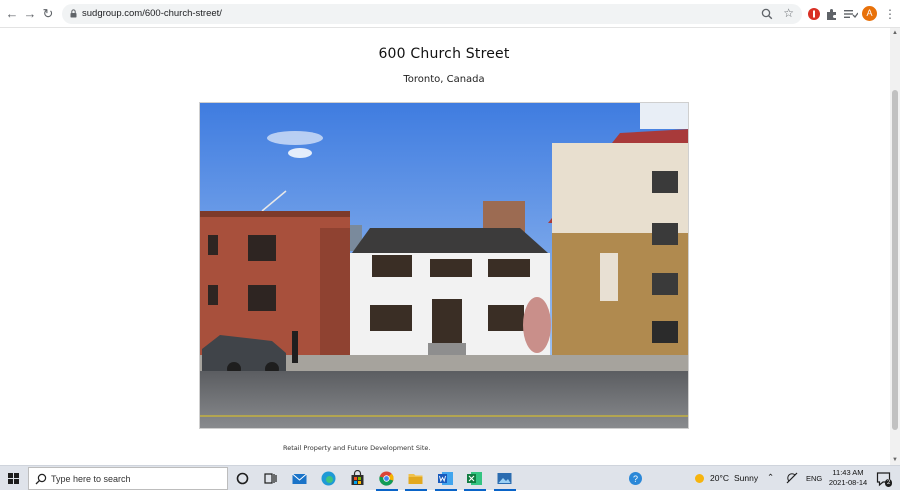 The height and width of the screenshot is (491, 900). I want to click on profile-avatar: A, so click(869, 13).